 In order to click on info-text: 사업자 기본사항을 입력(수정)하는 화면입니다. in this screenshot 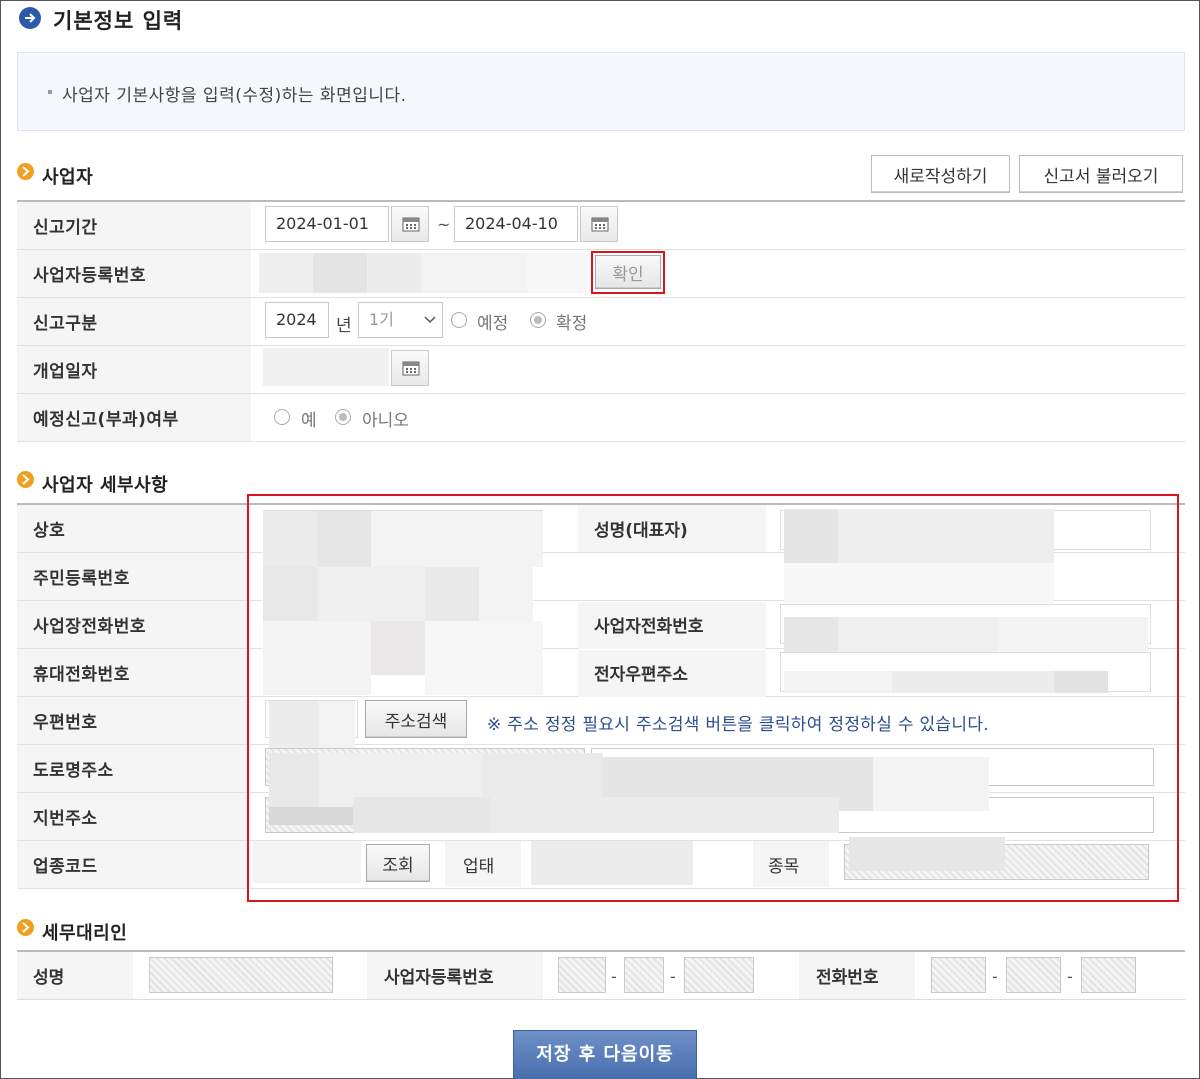, I will do `click(234, 96)`.